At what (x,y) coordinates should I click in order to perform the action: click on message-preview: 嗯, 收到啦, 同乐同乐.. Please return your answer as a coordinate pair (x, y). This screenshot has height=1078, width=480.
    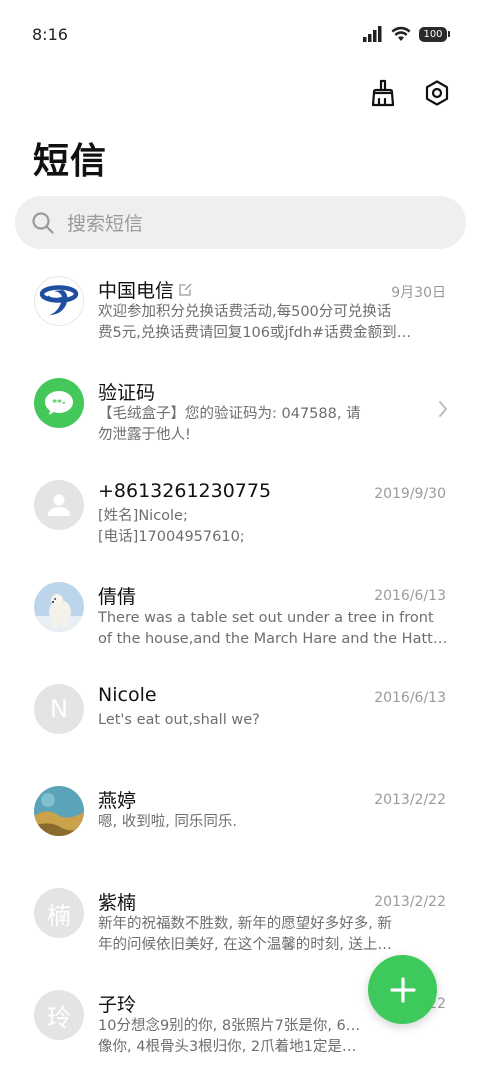
    Looking at the image, I should click on (273, 822).